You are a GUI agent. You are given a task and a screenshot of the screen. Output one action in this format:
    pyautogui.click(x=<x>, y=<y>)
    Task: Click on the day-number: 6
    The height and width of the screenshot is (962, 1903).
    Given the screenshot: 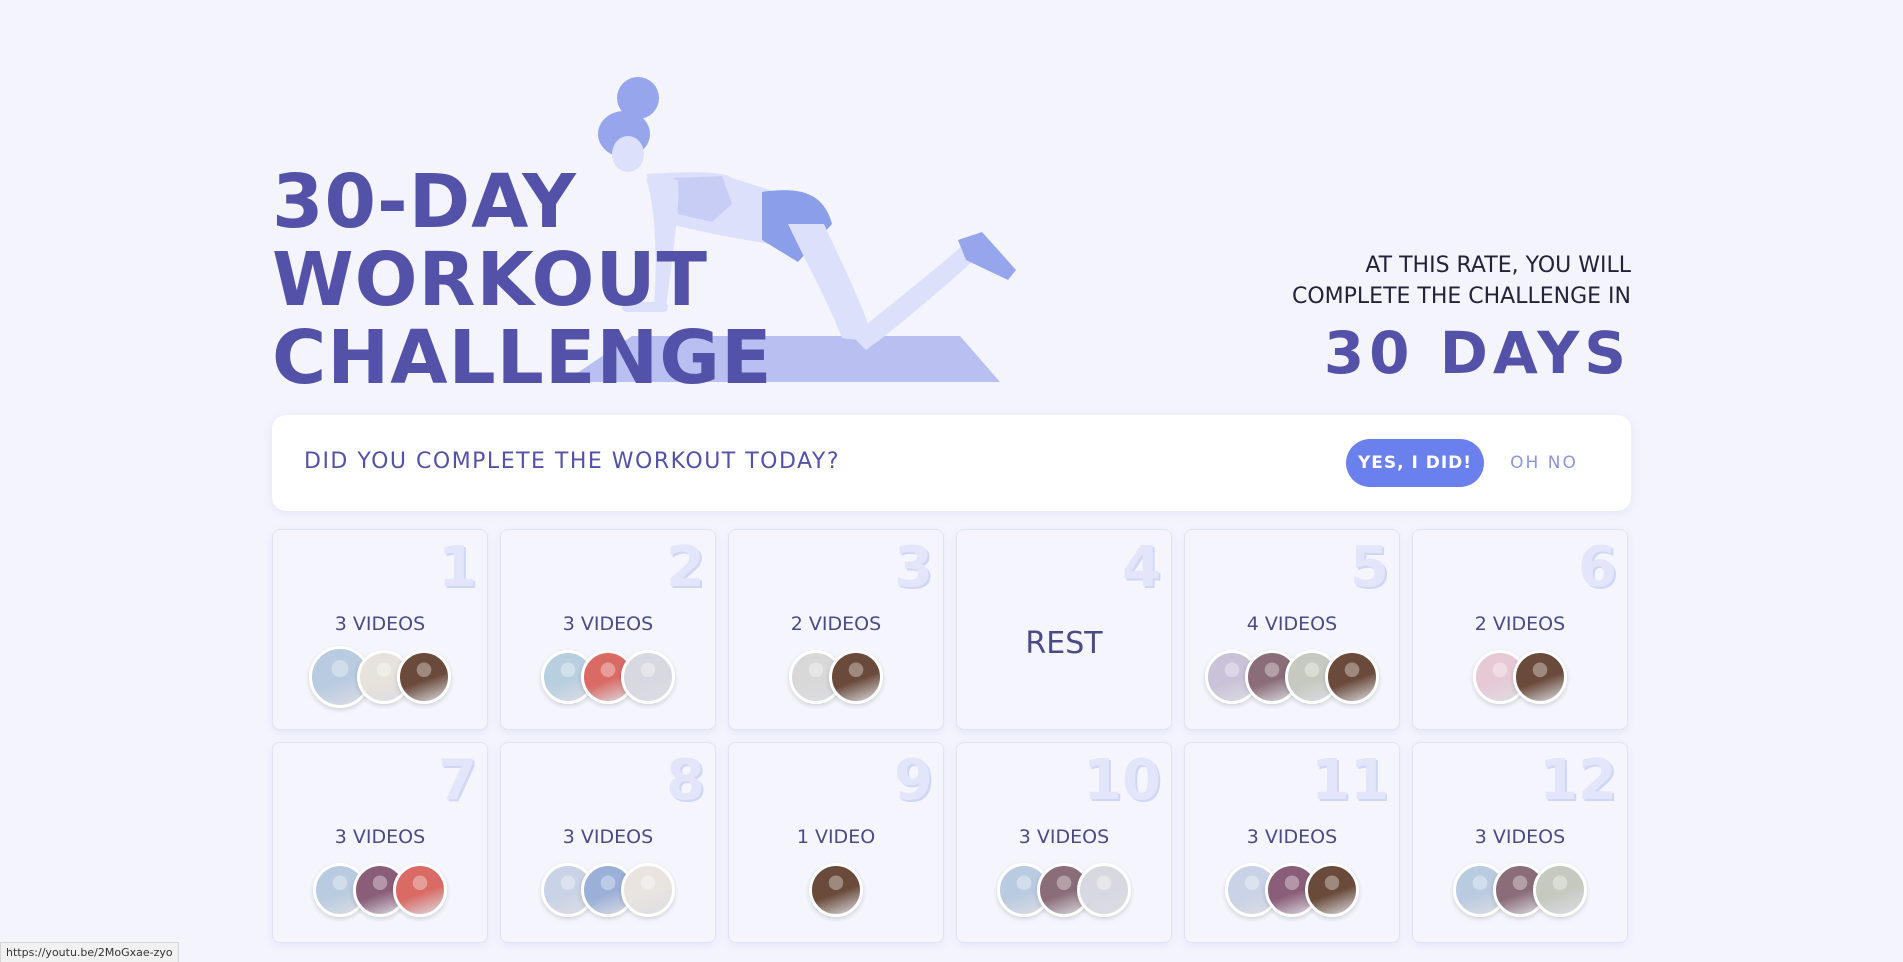 What is the action you would take?
    pyautogui.click(x=1597, y=567)
    